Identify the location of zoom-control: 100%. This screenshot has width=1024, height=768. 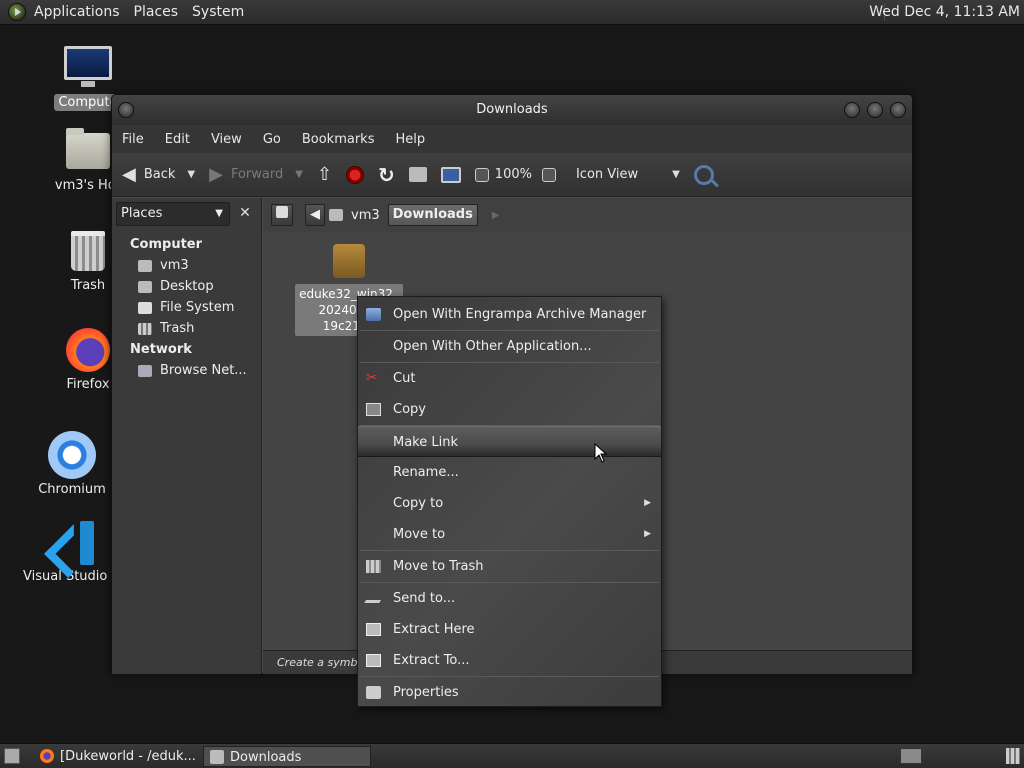
(518, 174).